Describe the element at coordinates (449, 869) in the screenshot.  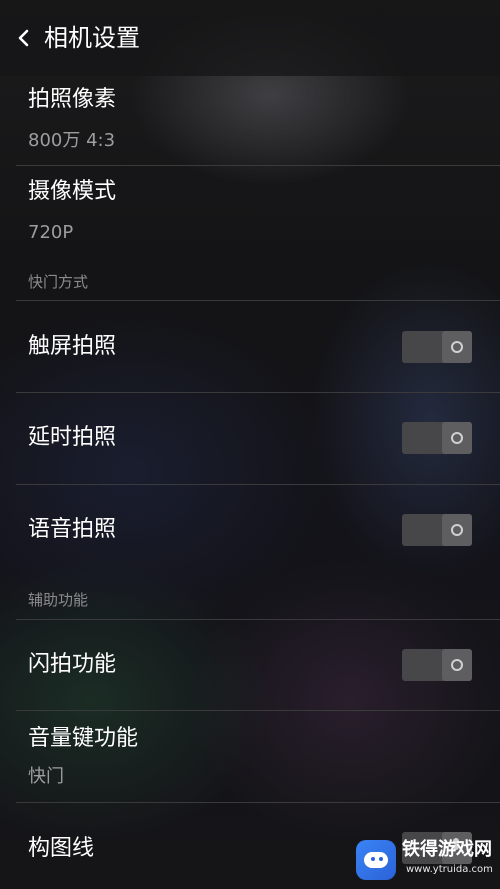
I see `watermark-url: www.ytruida.com` at that location.